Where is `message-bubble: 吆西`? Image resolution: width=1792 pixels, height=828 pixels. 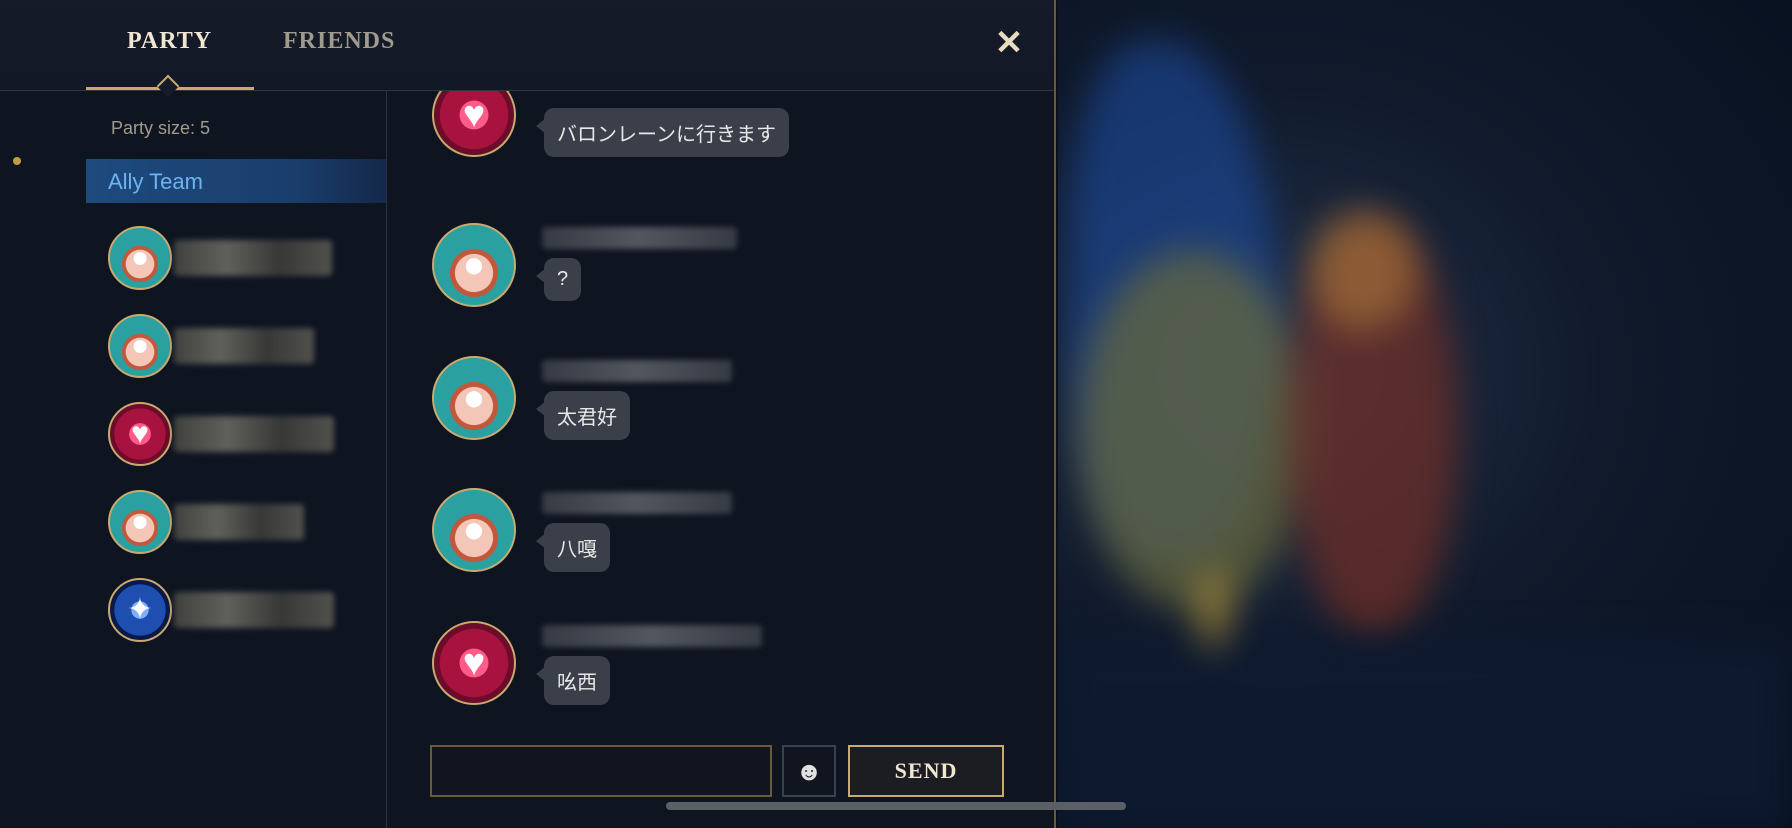
message-bubble: 吆西 is located at coordinates (573, 680).